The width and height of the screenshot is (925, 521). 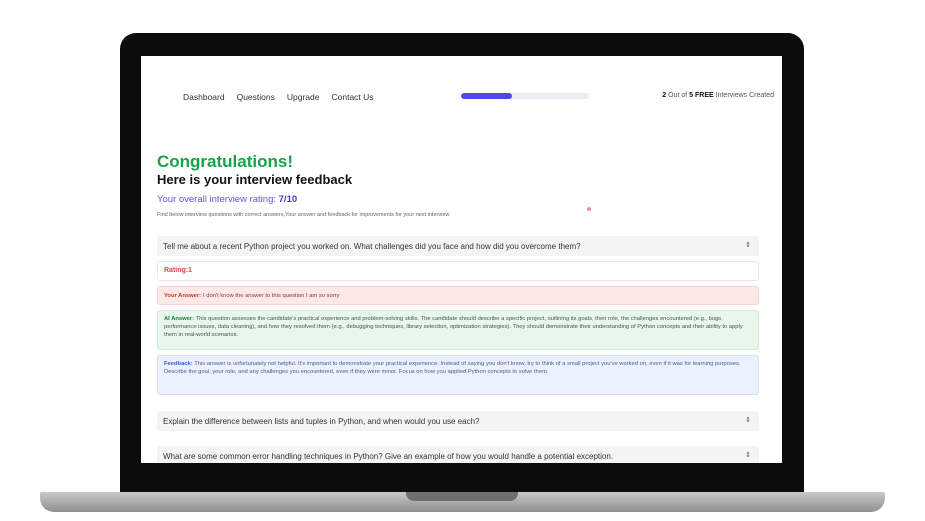 What do you see at coordinates (179, 319) in the screenshot?
I see `ai-answer-label: AI Answer:` at bounding box center [179, 319].